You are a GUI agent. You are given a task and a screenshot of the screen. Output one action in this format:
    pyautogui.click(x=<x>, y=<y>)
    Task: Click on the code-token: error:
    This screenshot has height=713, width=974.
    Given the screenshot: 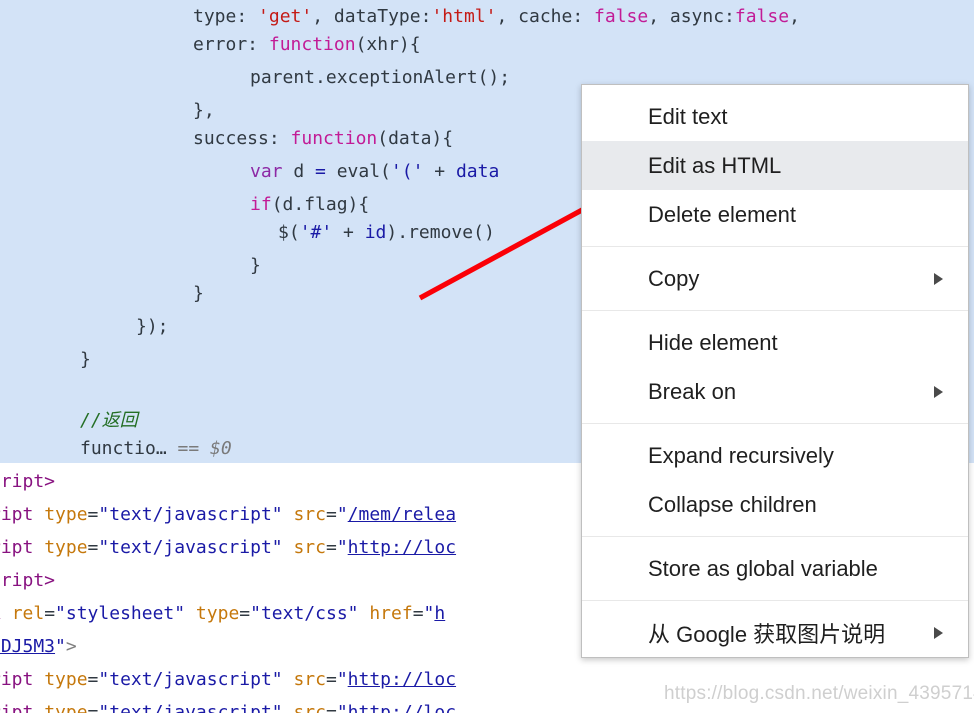 What is the action you would take?
    pyautogui.click(x=231, y=44)
    